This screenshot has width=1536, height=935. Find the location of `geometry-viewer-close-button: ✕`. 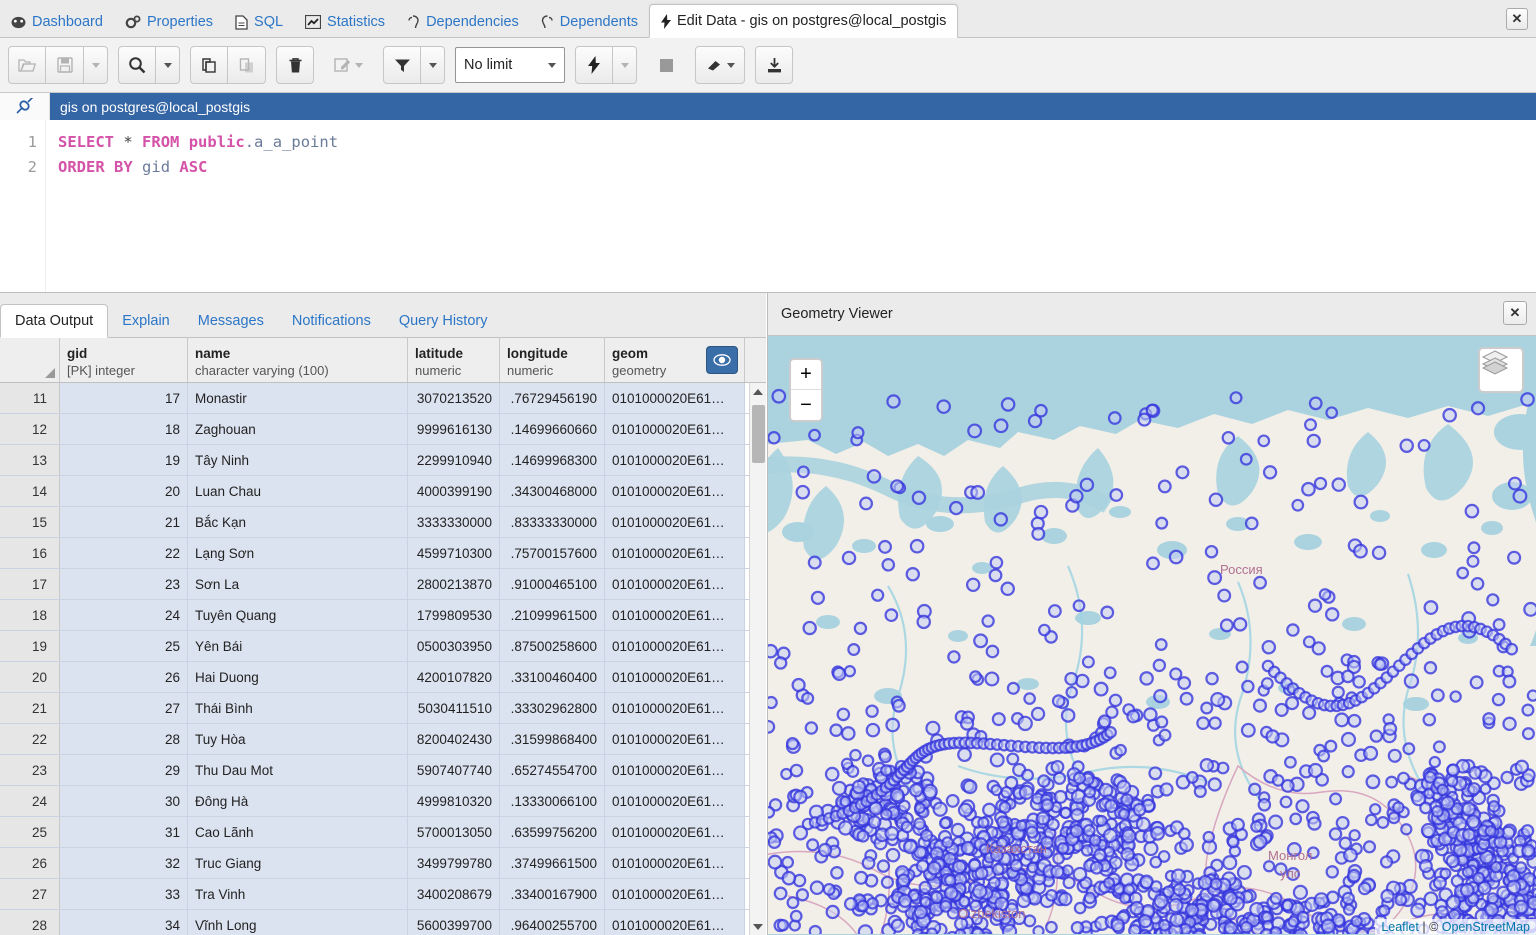

geometry-viewer-close-button: ✕ is located at coordinates (1515, 313).